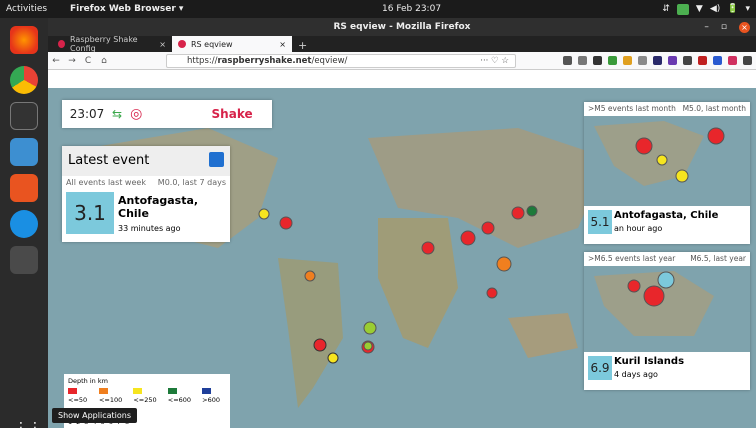 The width and height of the screenshot is (756, 428). What do you see at coordinates (402, 27) in the screenshot?
I see `window-title: RS eqview - Mozilla Firefox` at bounding box center [402, 27].